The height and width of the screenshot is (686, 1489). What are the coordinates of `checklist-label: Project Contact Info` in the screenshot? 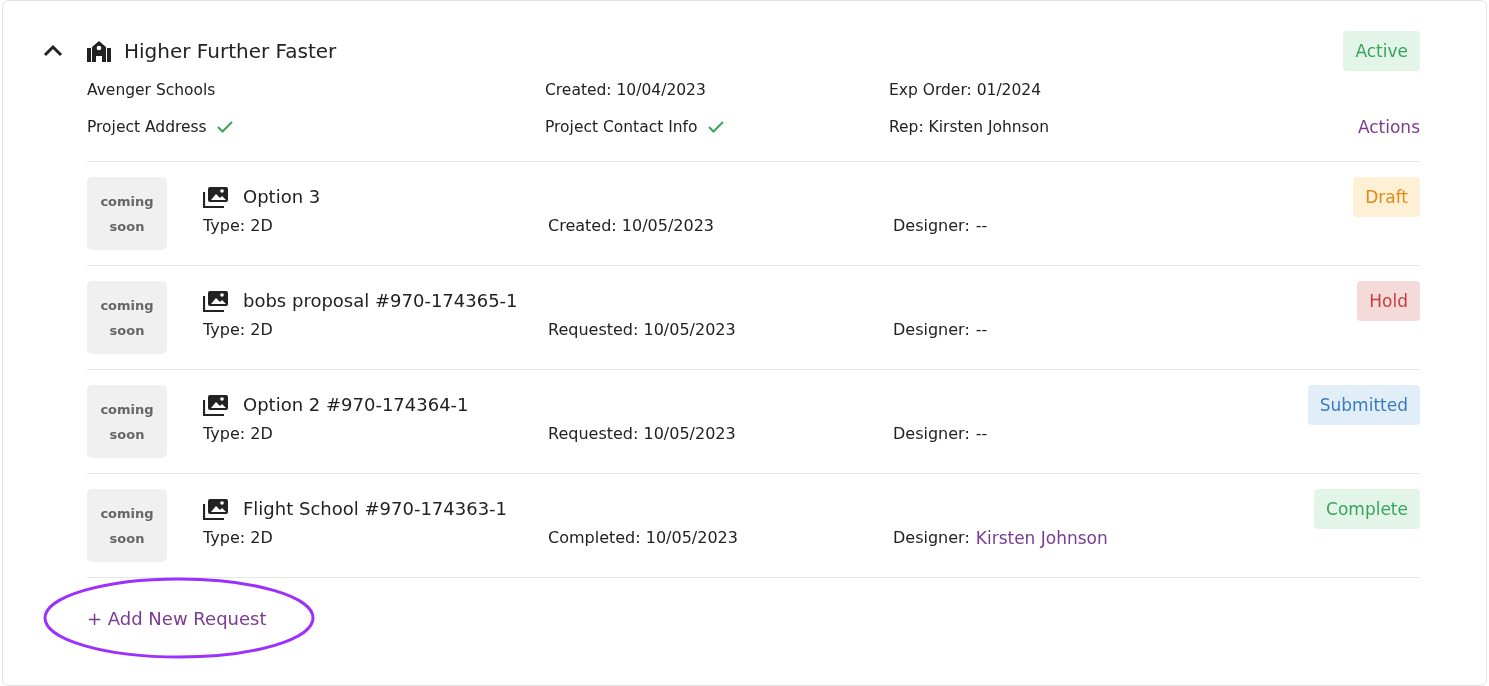 It's located at (621, 126).